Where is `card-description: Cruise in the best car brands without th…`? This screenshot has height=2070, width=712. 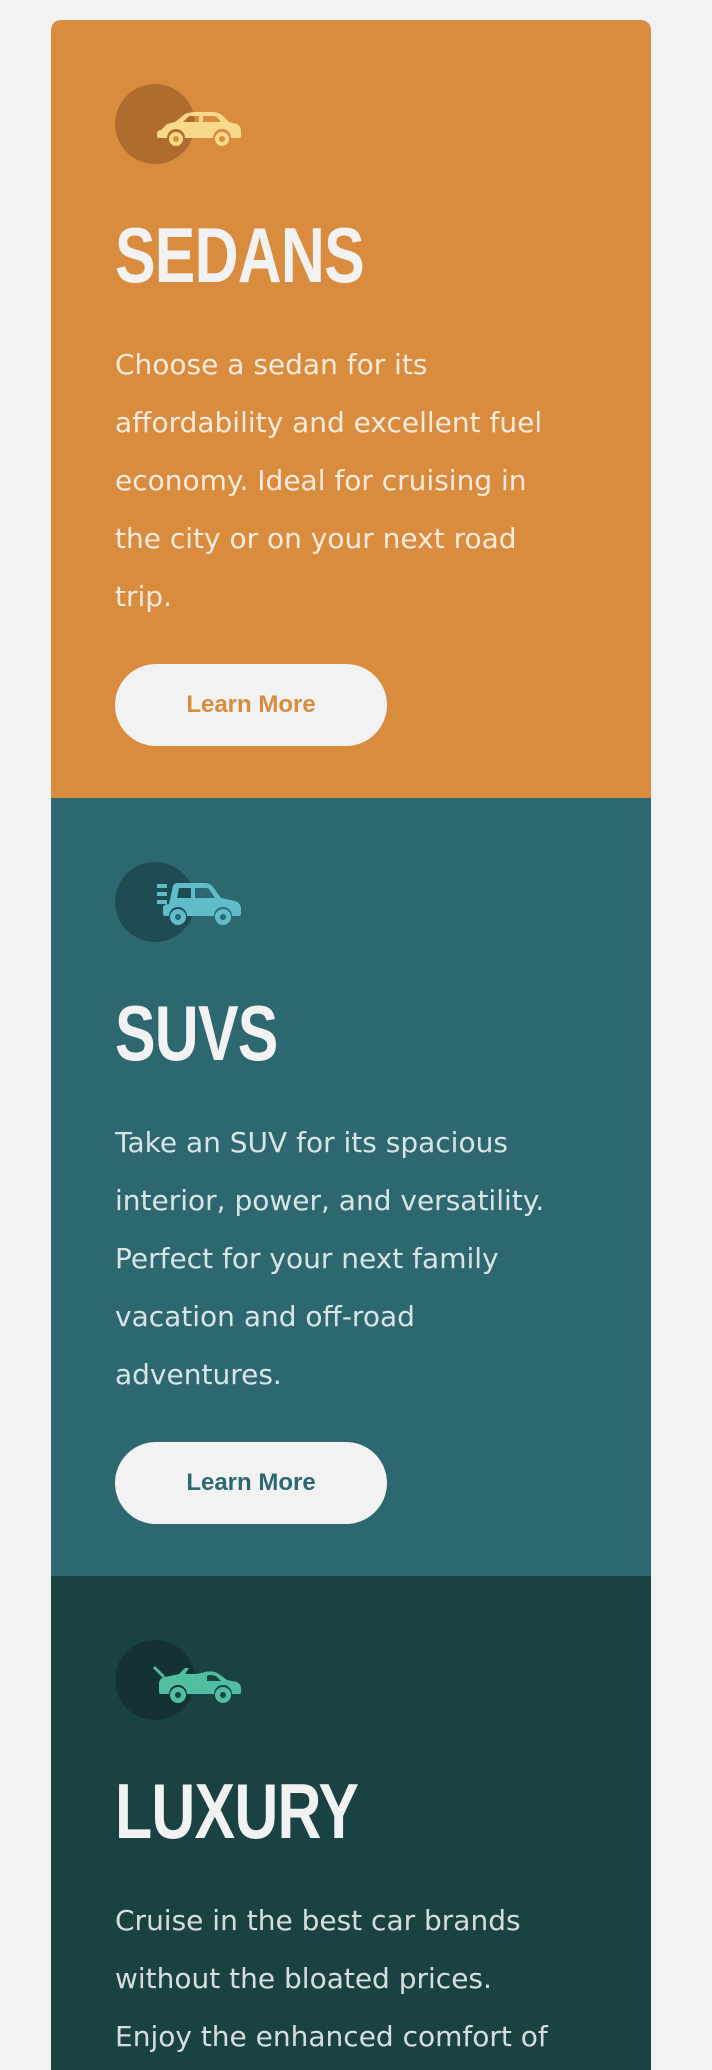 card-description: Cruise in the best car brands without th… is located at coordinates (331, 1978).